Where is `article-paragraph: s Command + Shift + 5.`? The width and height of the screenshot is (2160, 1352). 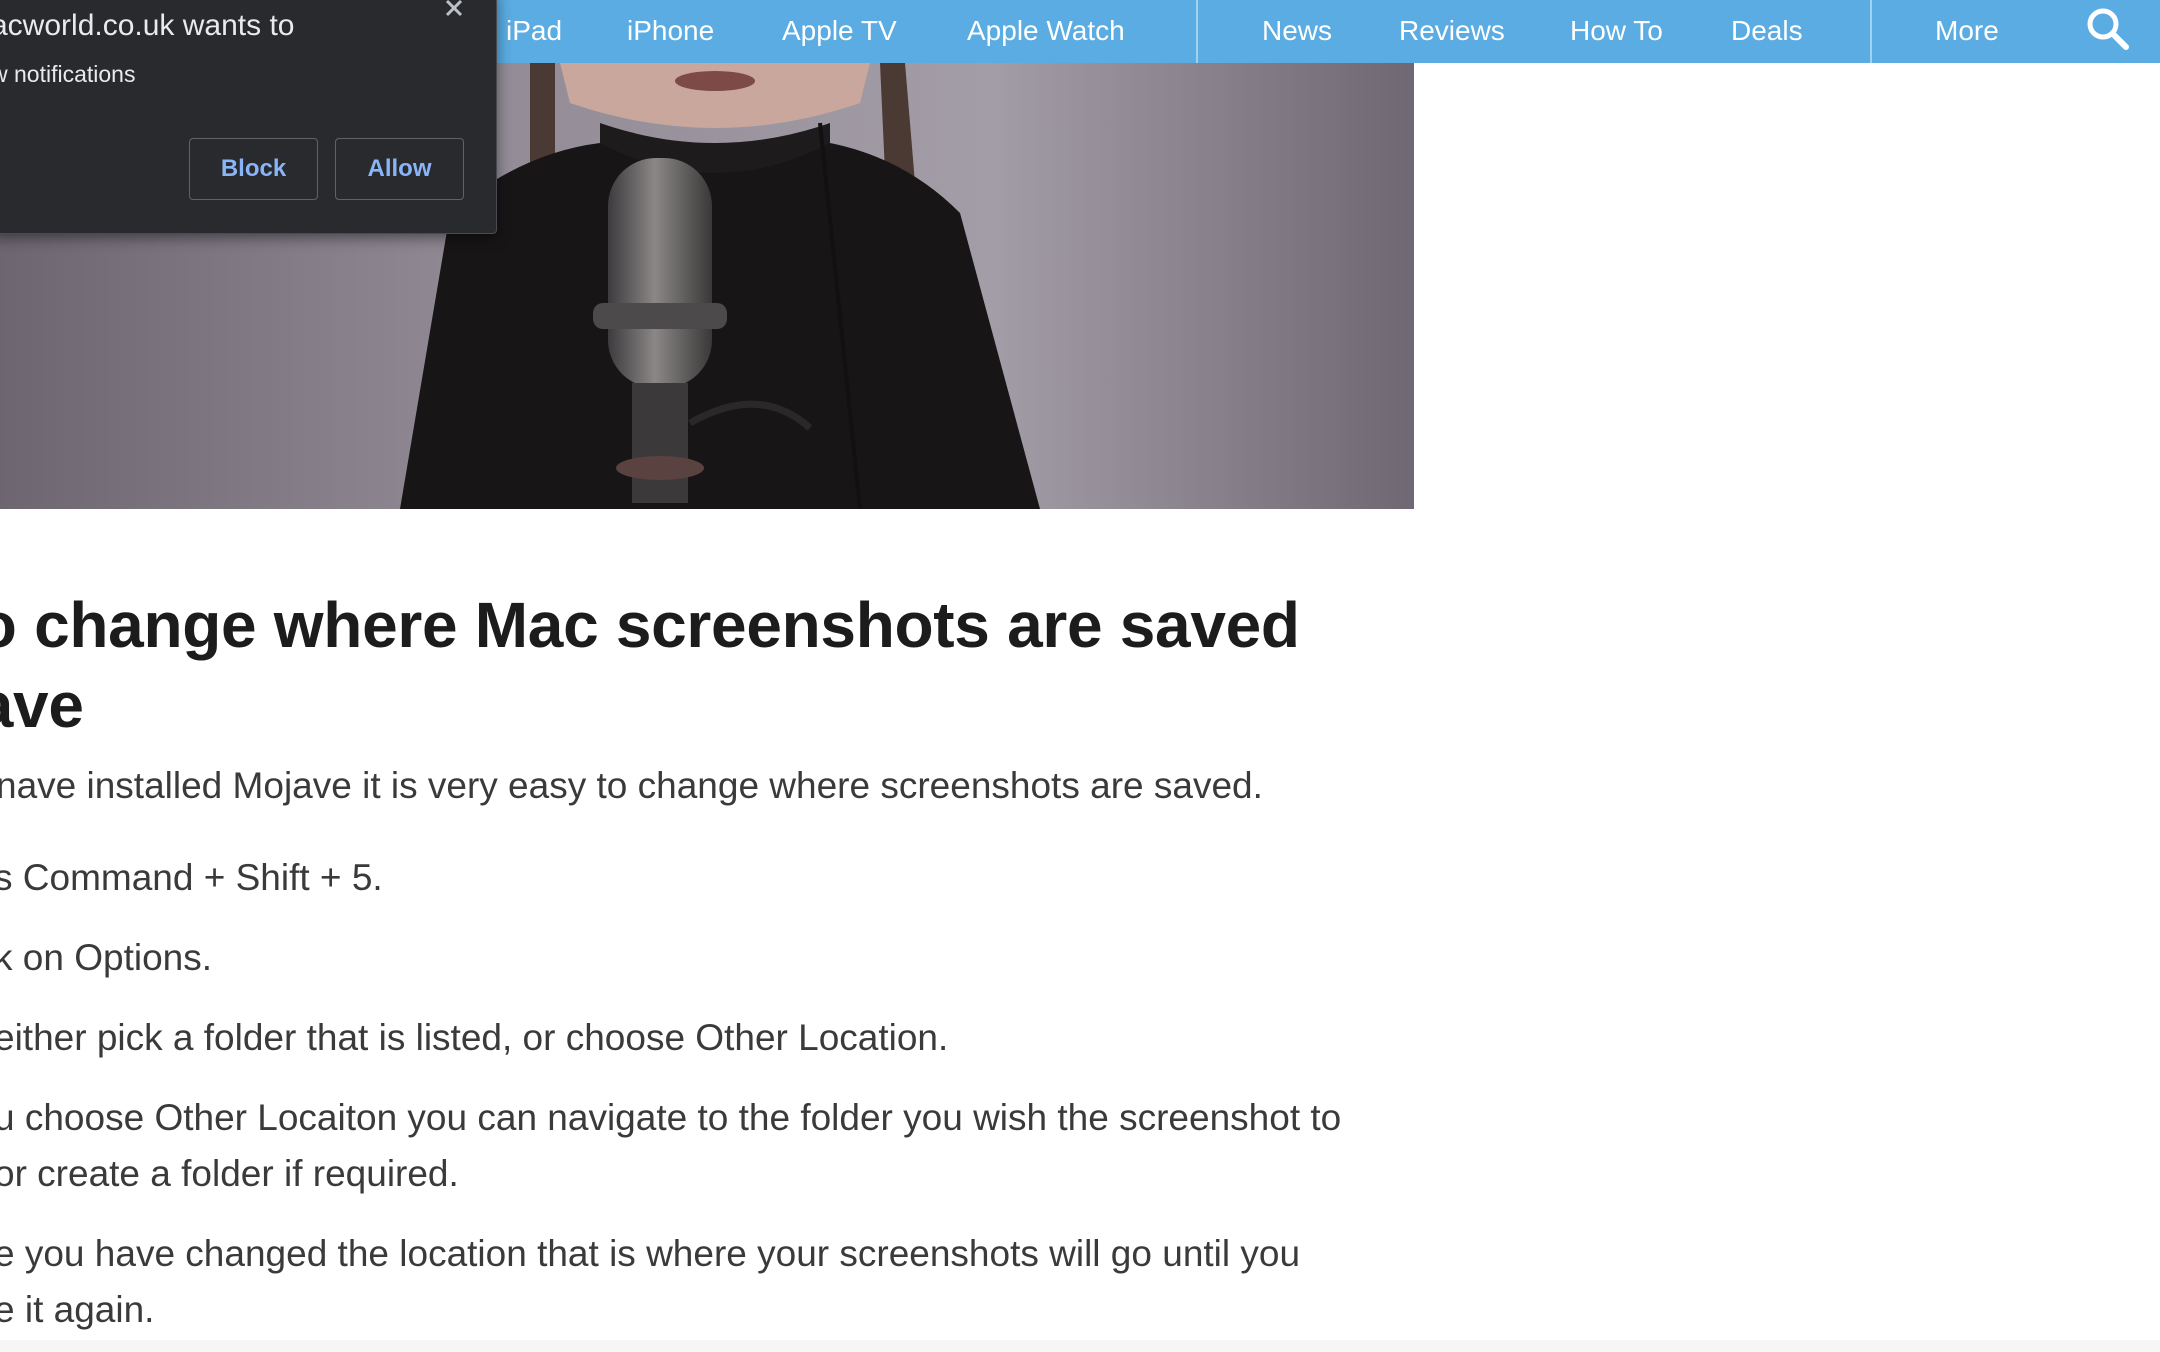
article-paragraph: s Command + Shift + 5. is located at coordinates (191, 877).